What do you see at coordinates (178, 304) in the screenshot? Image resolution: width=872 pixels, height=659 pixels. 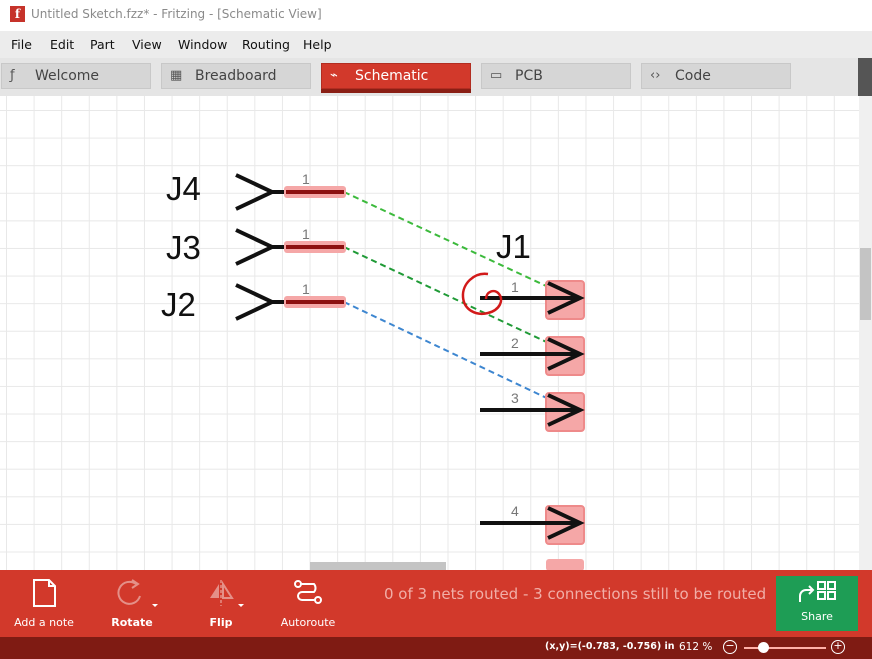 I see `part-label-j2: J2` at bounding box center [178, 304].